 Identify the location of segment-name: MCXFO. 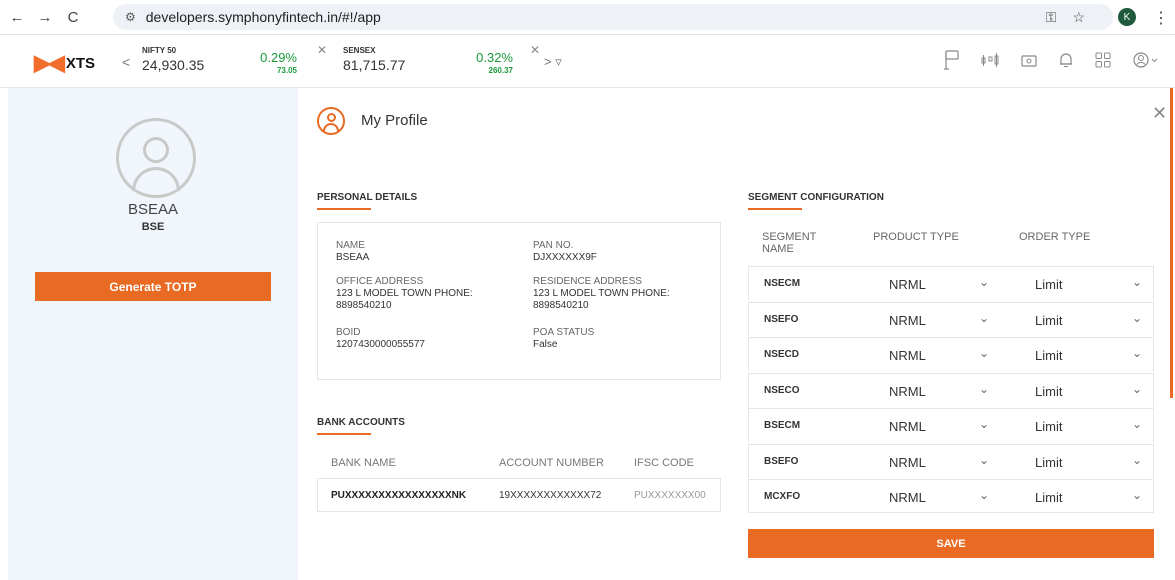
(782, 496).